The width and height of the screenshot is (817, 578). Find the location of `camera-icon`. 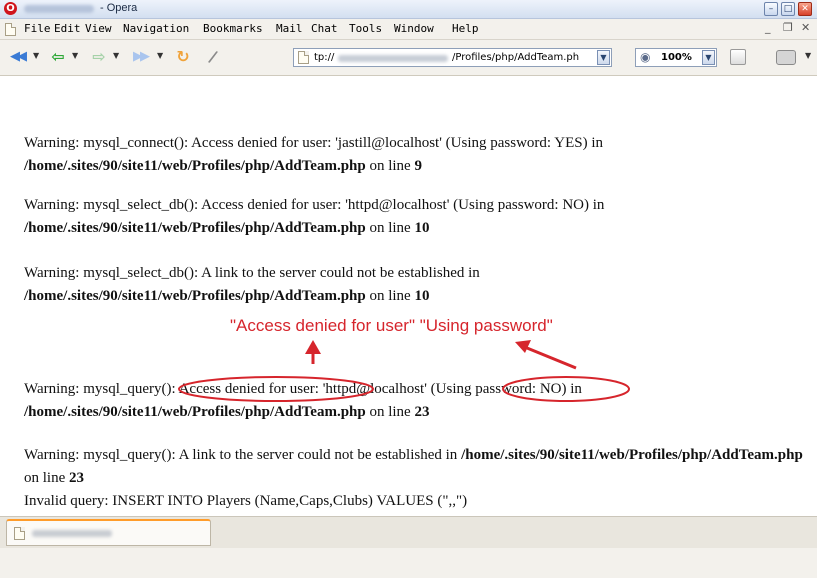

camera-icon is located at coordinates (786, 57).